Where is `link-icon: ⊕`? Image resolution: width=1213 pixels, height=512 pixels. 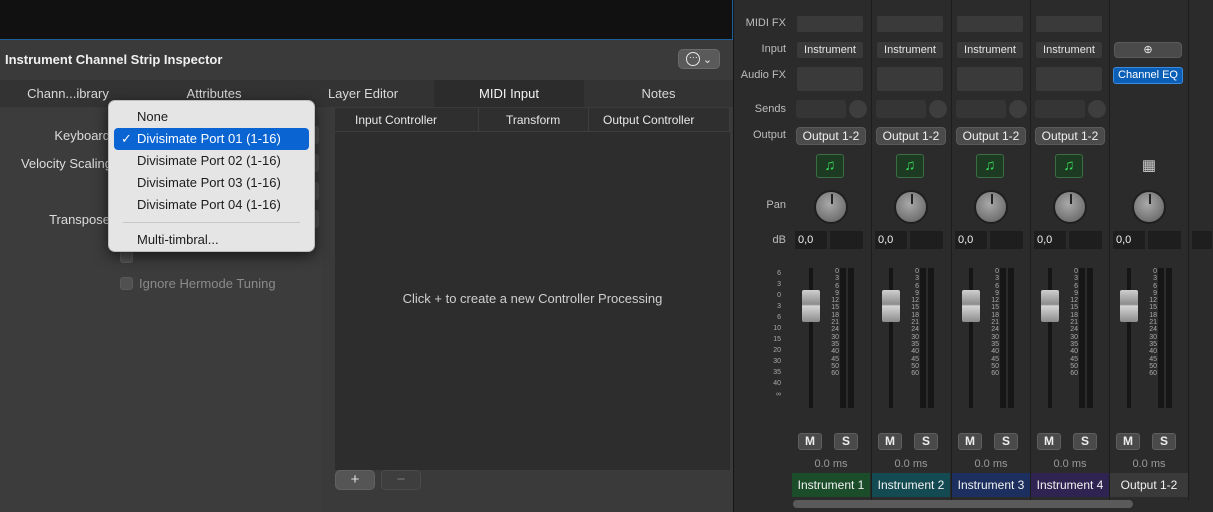 link-icon: ⊕ is located at coordinates (1148, 50).